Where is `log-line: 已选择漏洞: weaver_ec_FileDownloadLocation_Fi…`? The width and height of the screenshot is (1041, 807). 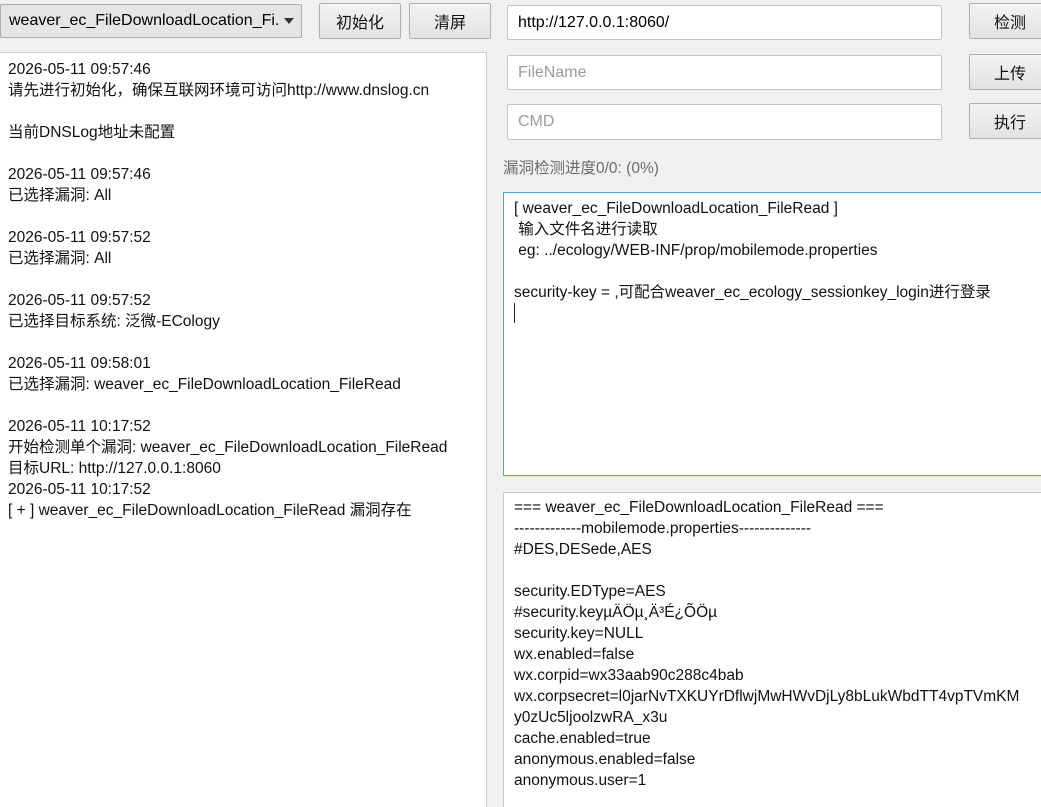 log-line: 已选择漏洞: weaver_ec_FileDownloadLocation_Fi… is located at coordinates (204, 384).